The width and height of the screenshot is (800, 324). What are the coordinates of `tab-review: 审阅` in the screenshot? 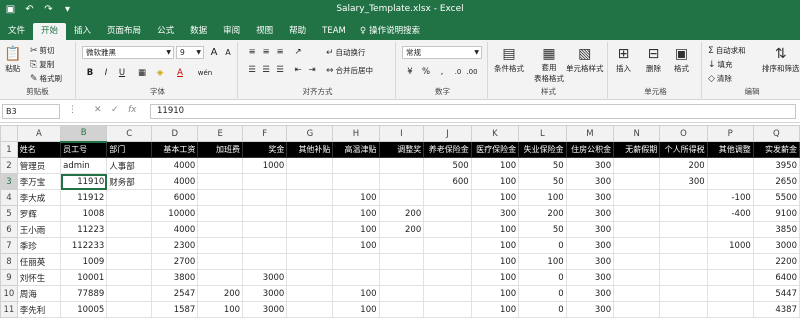 It's located at (231, 31).